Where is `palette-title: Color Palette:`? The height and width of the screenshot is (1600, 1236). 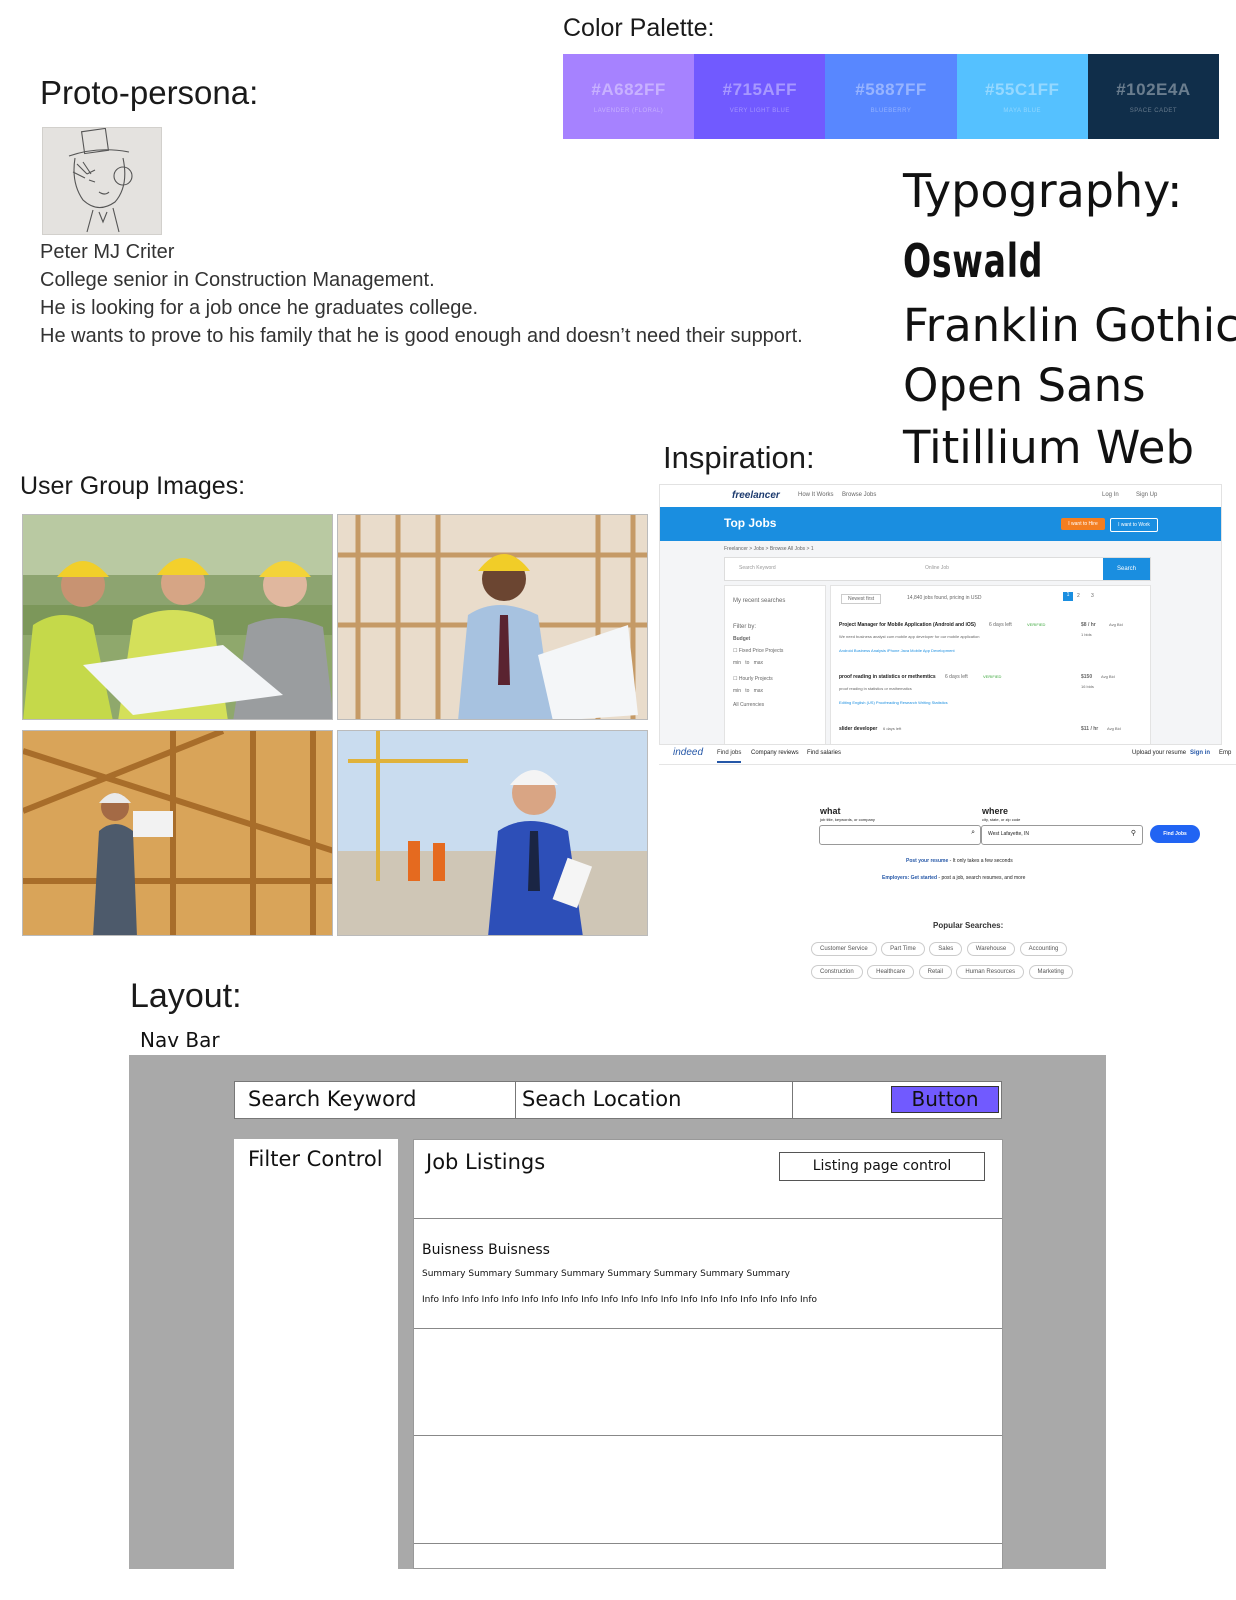 palette-title: Color Palette: is located at coordinates (639, 28).